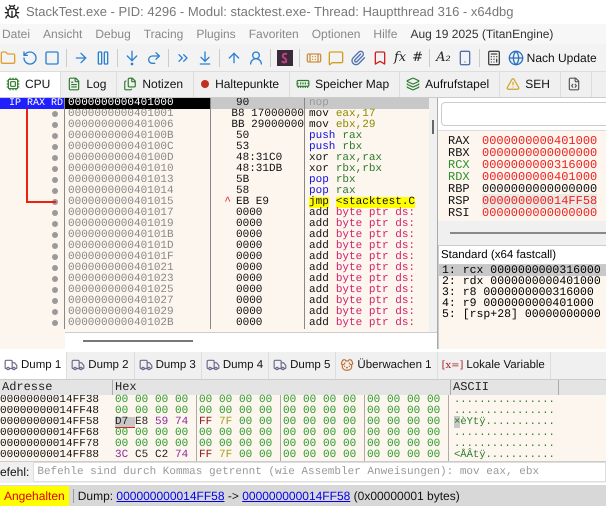 The width and height of the screenshot is (606, 506). Describe the element at coordinates (34, 496) in the screenshot. I see `debugger-state: Angehalten` at that location.